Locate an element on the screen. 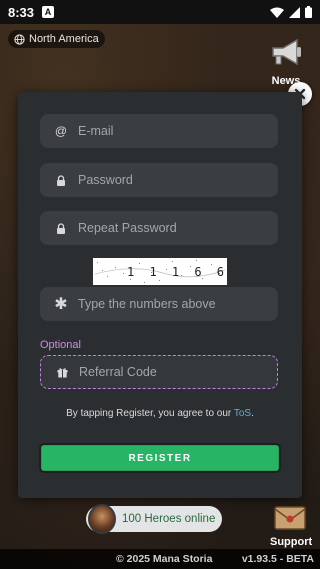  heroes-online-label: 100 Heroes online is located at coordinates (169, 519).